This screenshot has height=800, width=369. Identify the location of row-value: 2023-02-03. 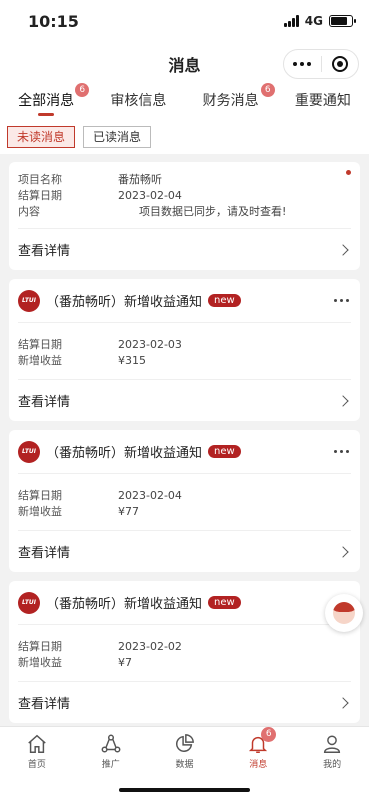
(150, 344).